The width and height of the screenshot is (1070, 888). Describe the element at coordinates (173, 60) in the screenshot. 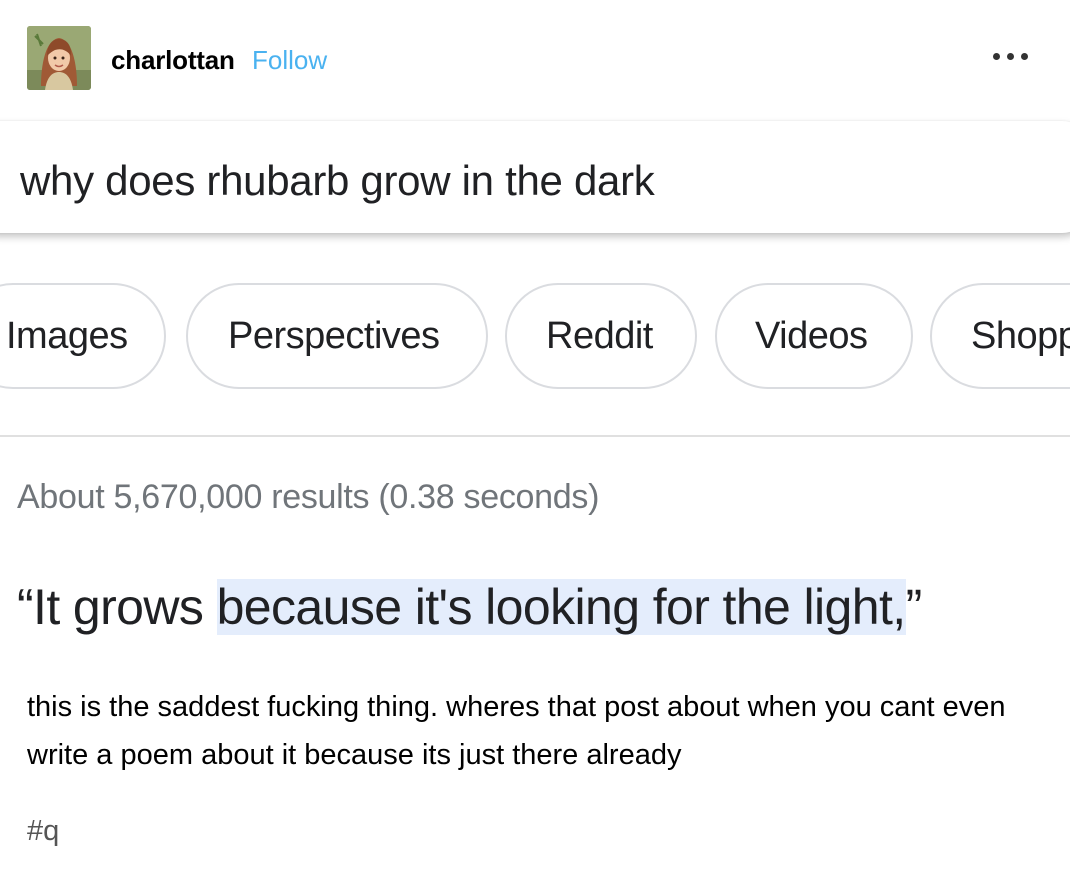

I see `username: charlottan` at that location.